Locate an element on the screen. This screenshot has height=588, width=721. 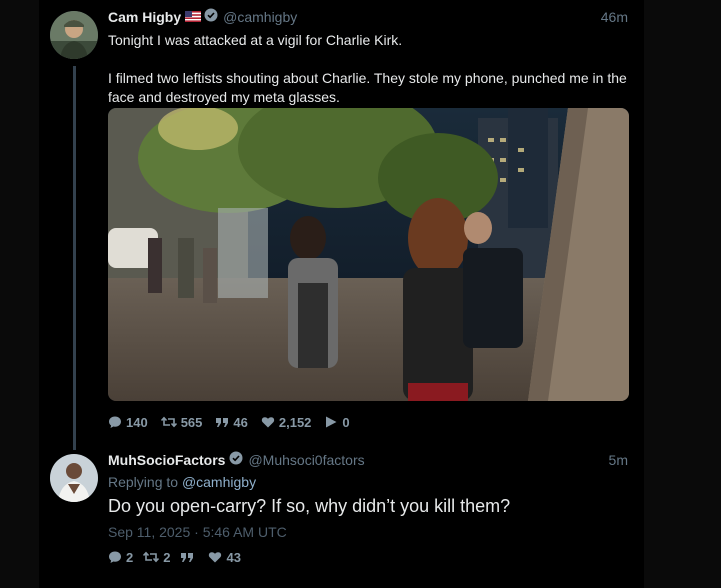
replying-to-line: Replying to @camhigby is located at coordinates (182, 482).